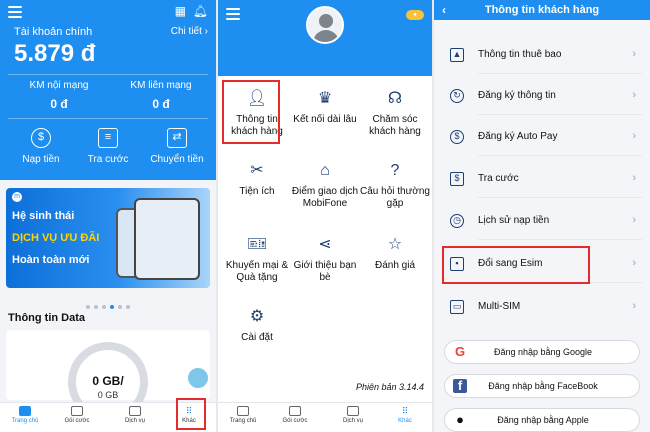 This screenshot has height=432, width=650. What do you see at coordinates (457, 179) in the screenshot?
I see `receipt-icon: $` at bounding box center [457, 179].